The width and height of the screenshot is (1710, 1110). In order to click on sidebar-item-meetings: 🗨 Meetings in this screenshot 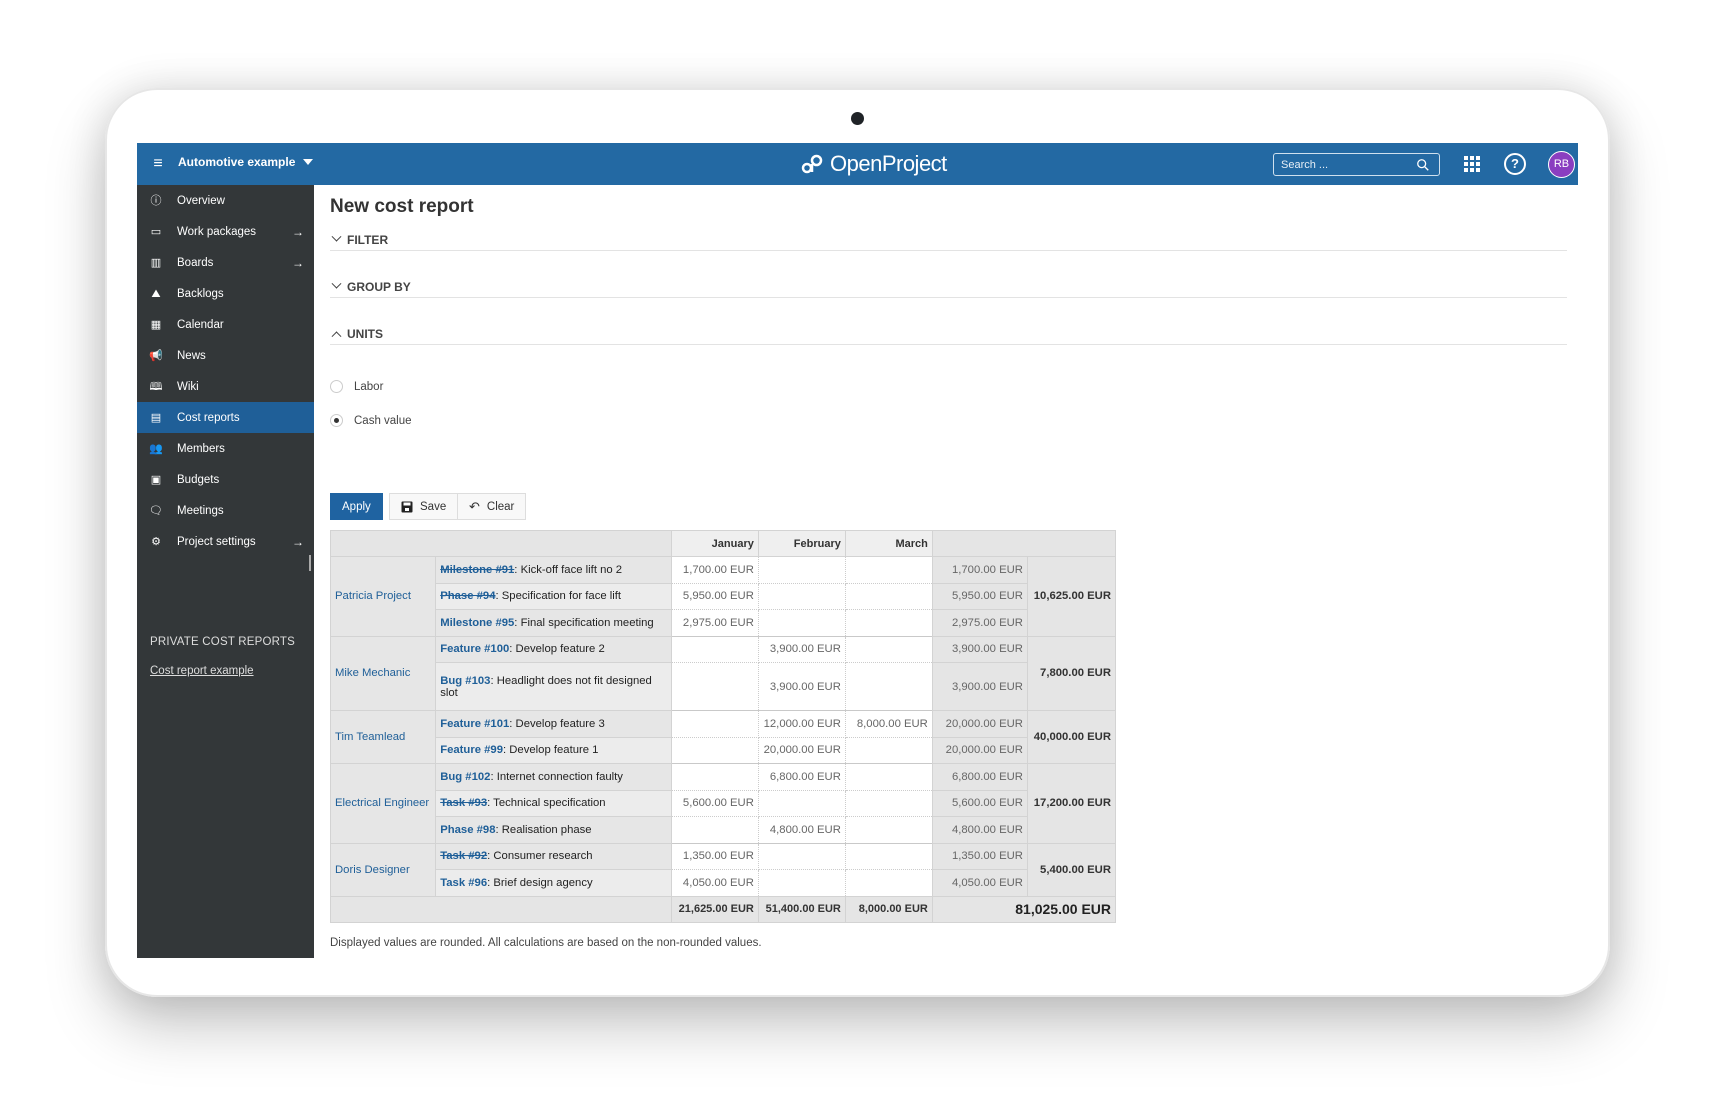, I will do `click(225, 510)`.